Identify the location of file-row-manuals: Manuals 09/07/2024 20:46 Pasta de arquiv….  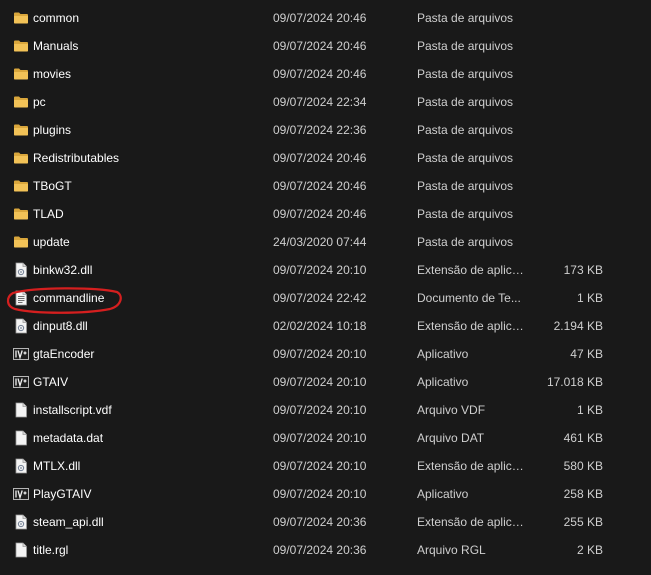
(325, 46).